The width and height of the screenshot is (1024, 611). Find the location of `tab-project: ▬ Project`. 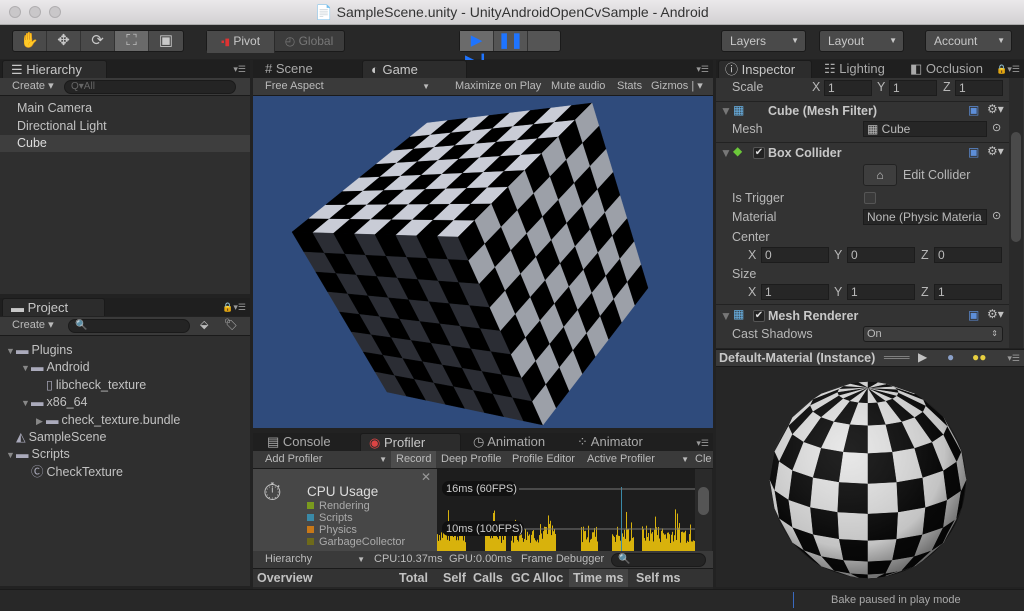

tab-project: ▬ Project is located at coordinates (53, 307).